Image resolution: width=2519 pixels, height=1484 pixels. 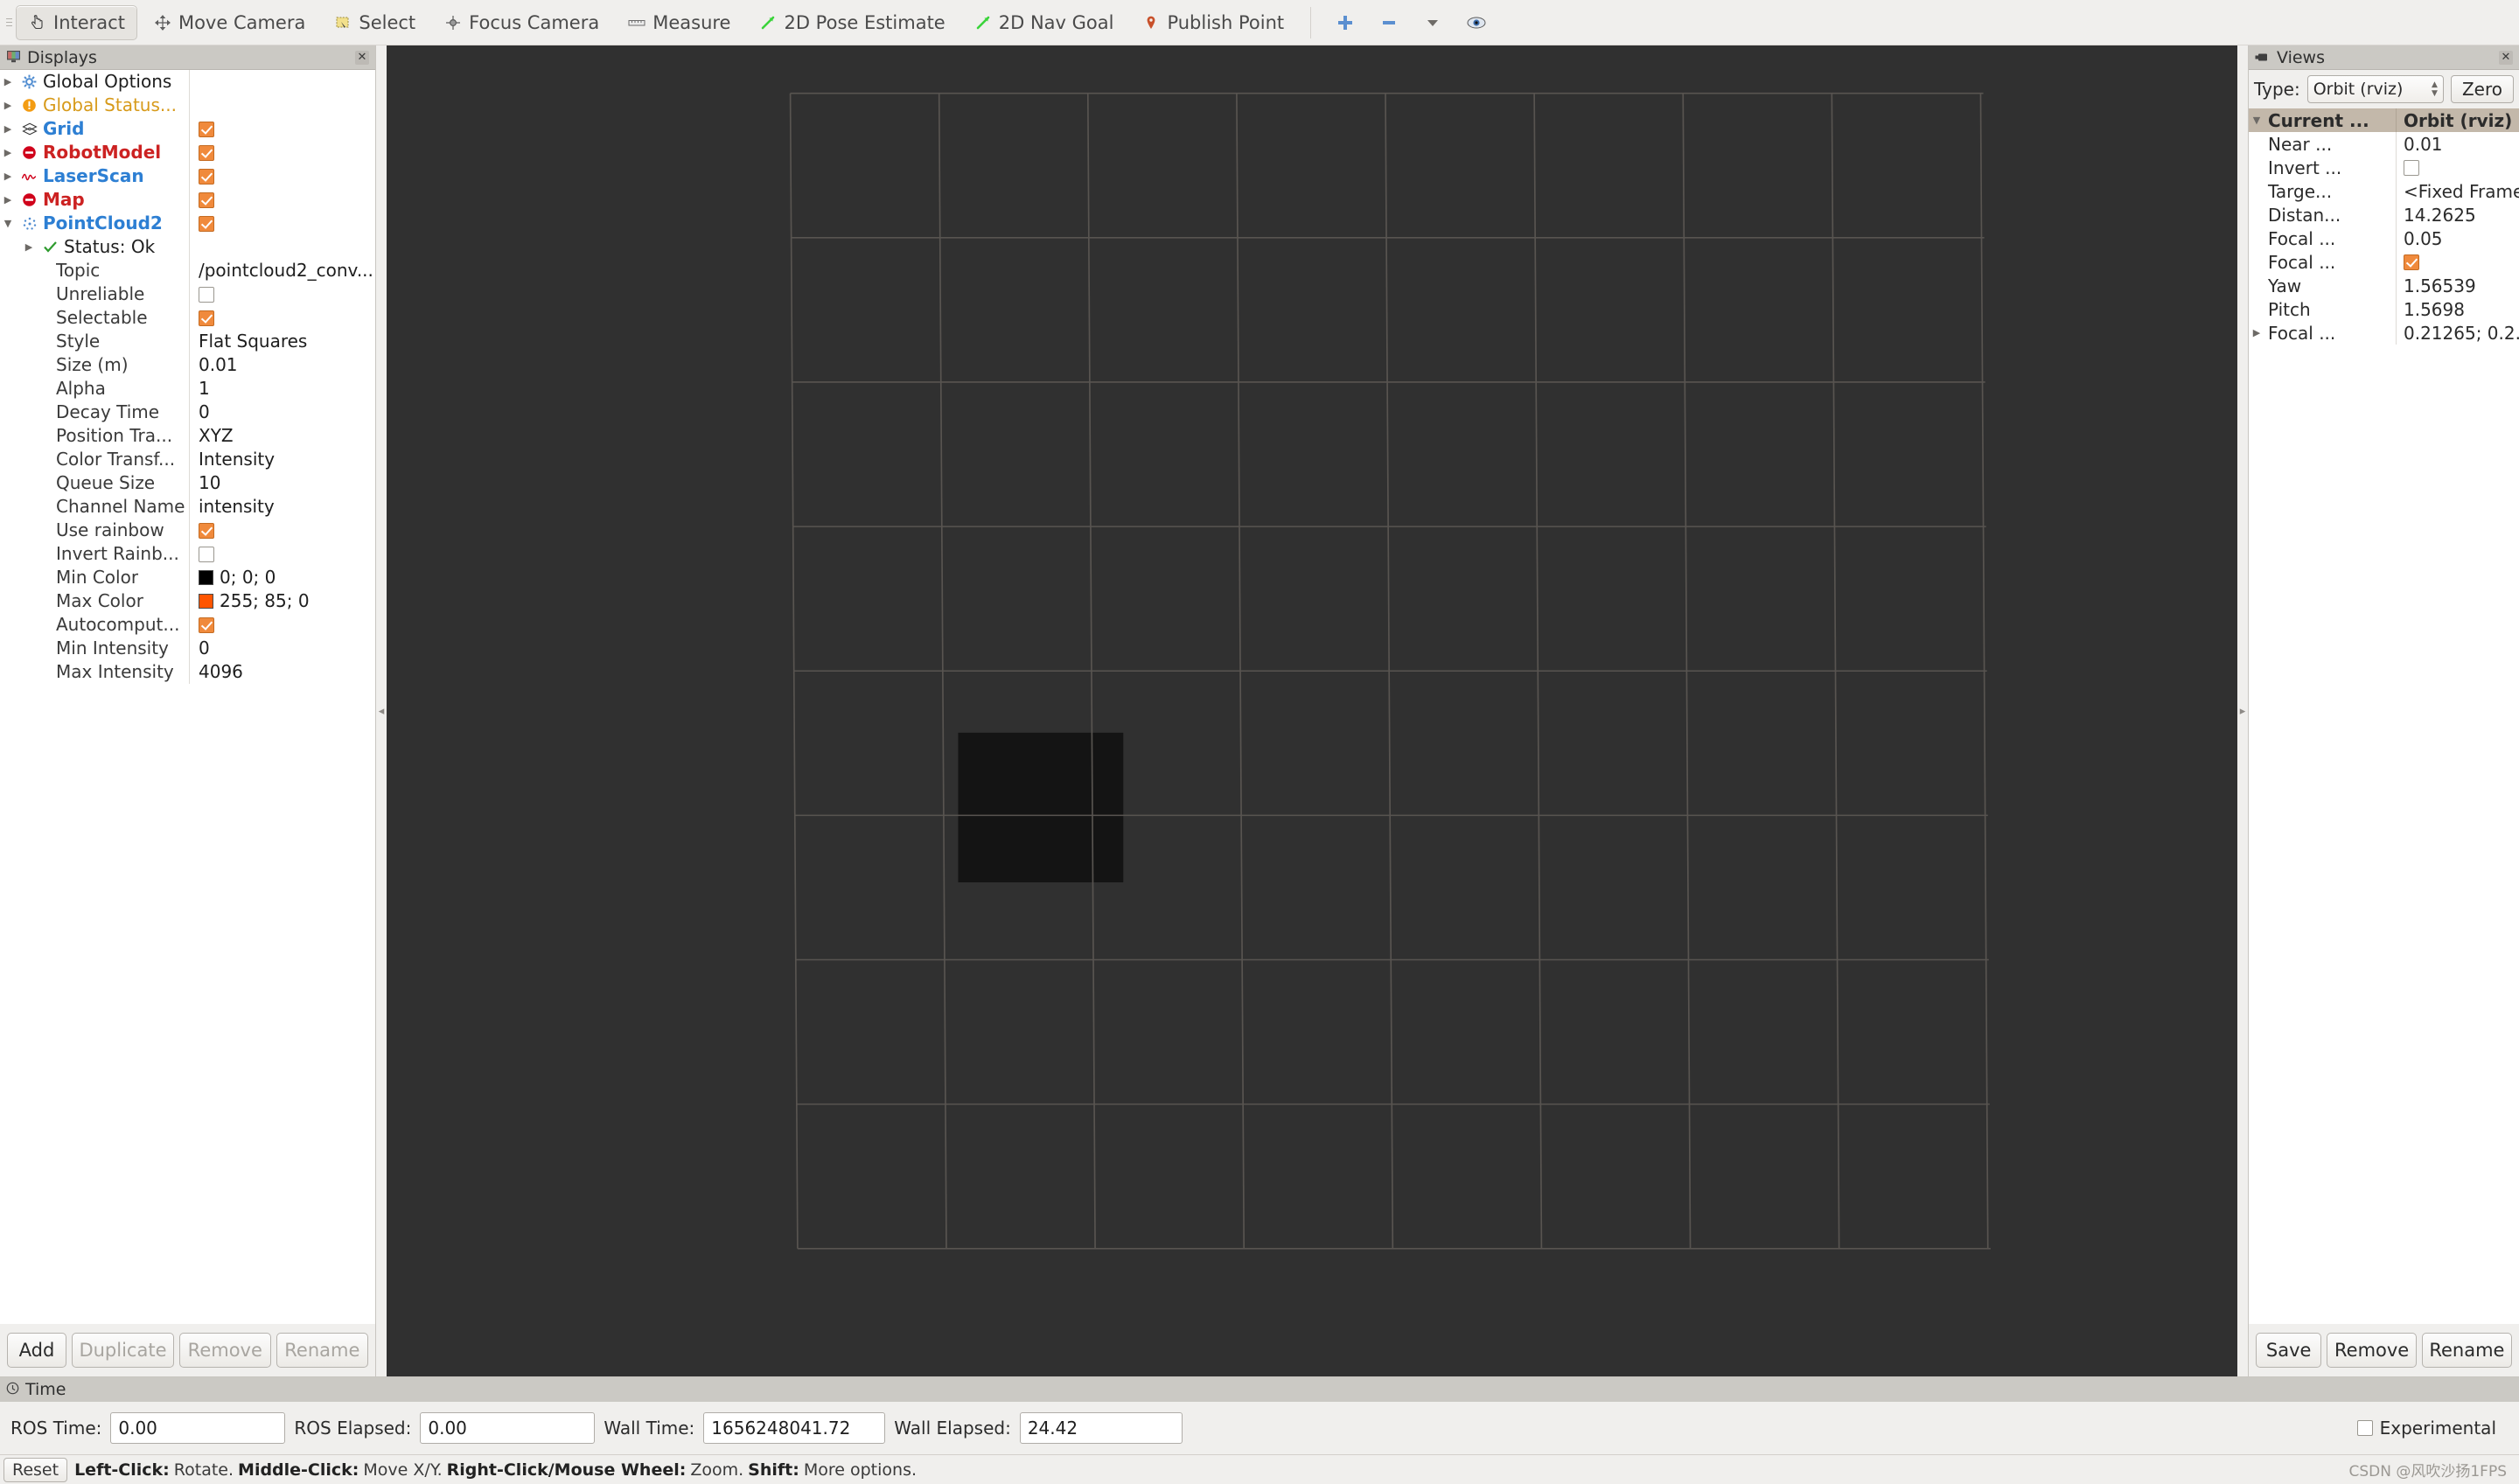 What do you see at coordinates (2457, 238) in the screenshot?
I see `view-property-value: 0.05` at bounding box center [2457, 238].